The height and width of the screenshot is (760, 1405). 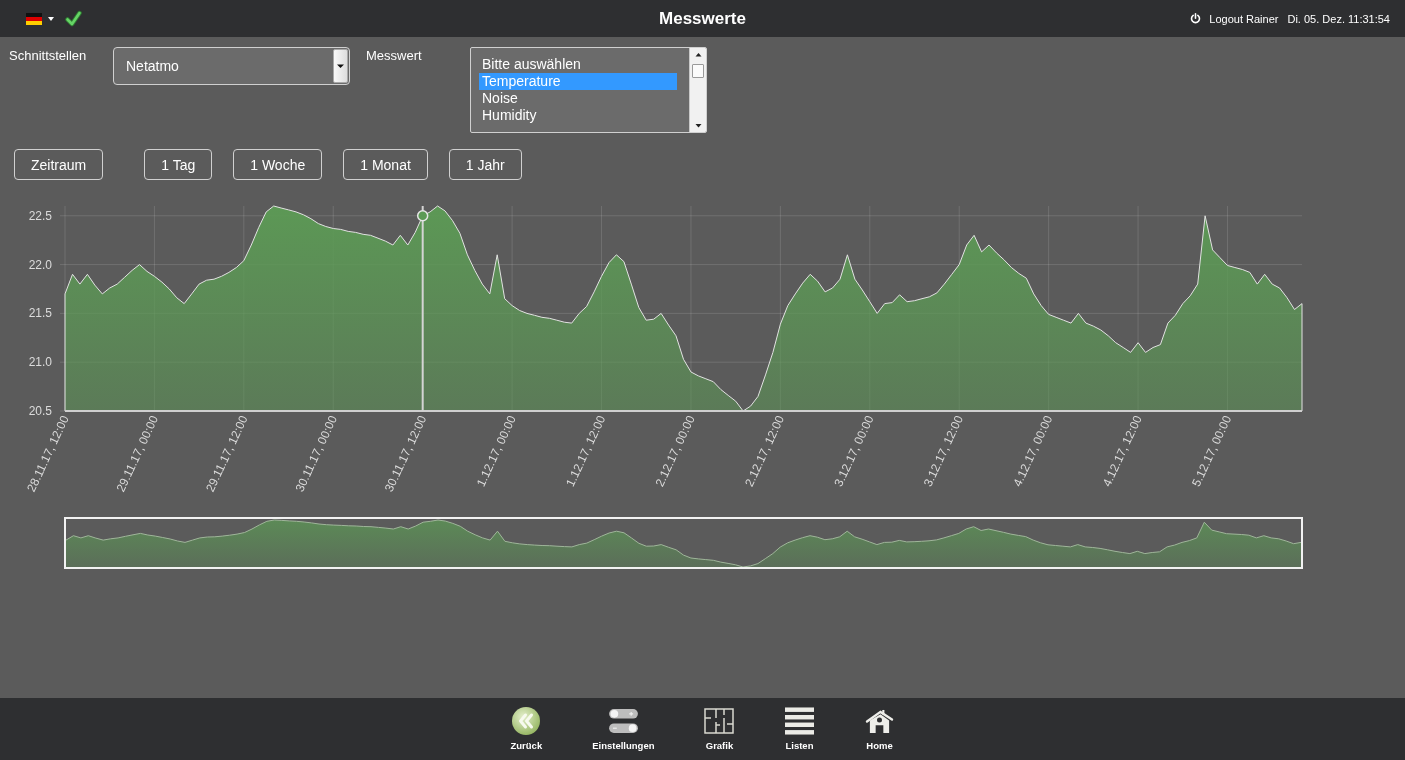 I want to click on time-range-button: Zeitraum, so click(x=59, y=164).